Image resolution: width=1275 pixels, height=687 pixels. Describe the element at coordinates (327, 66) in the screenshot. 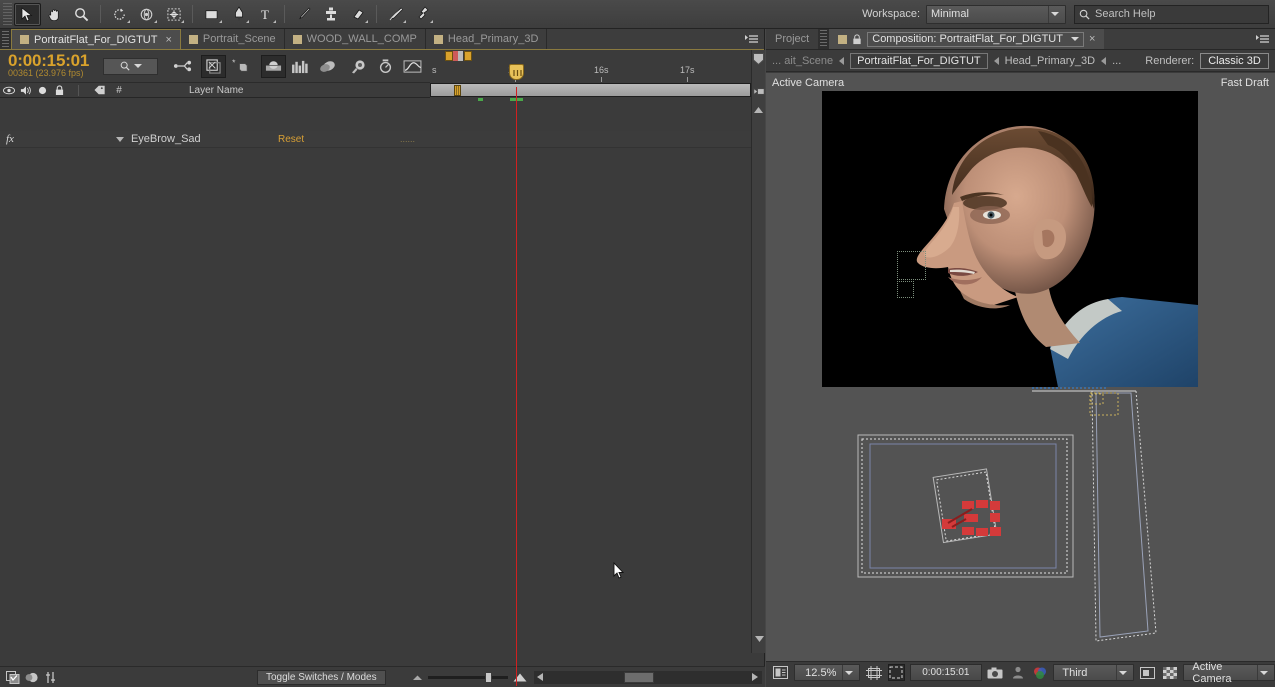

I see `pill-shapes-icon` at that location.